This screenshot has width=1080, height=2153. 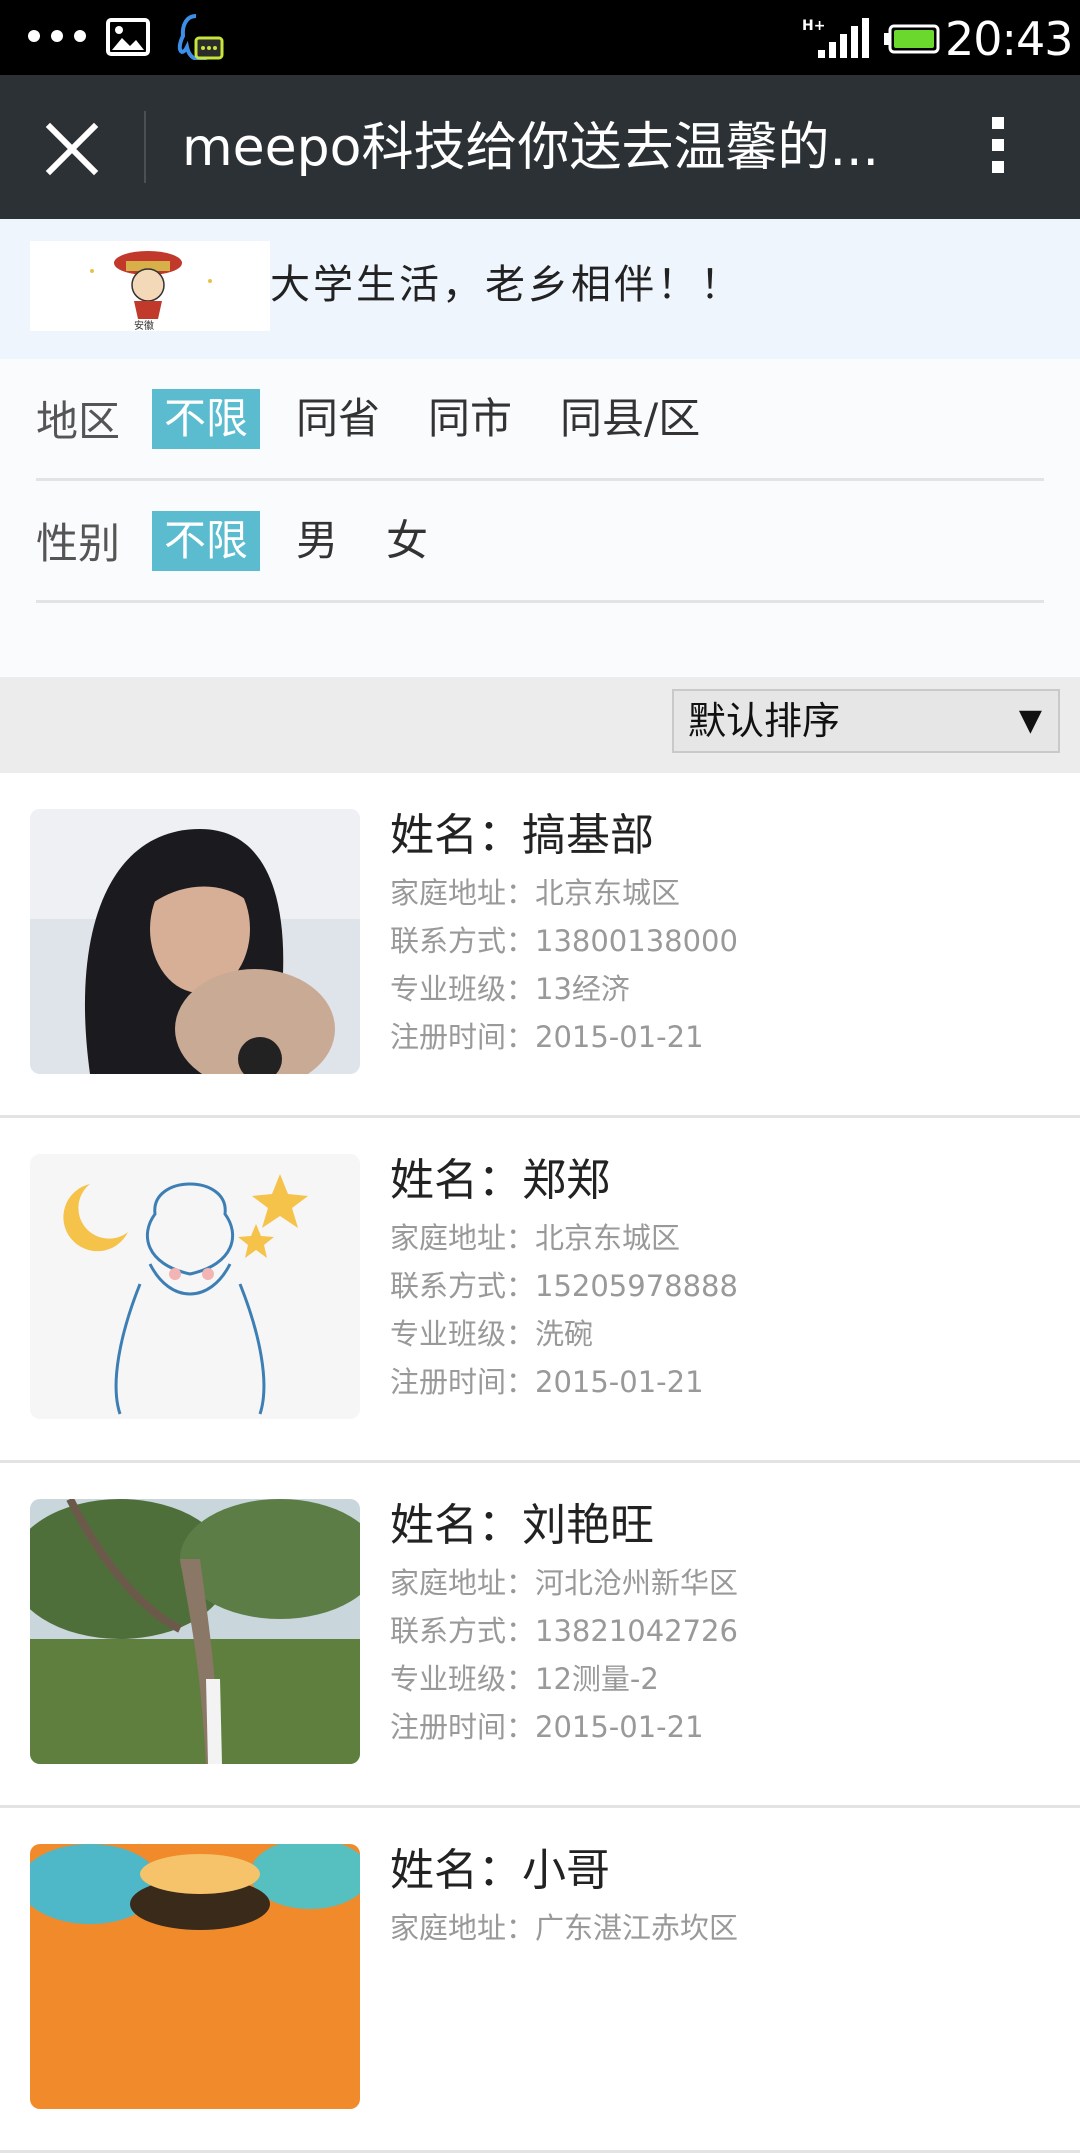 What do you see at coordinates (144, 325) in the screenshot?
I see `logo-text: 安徽` at bounding box center [144, 325].